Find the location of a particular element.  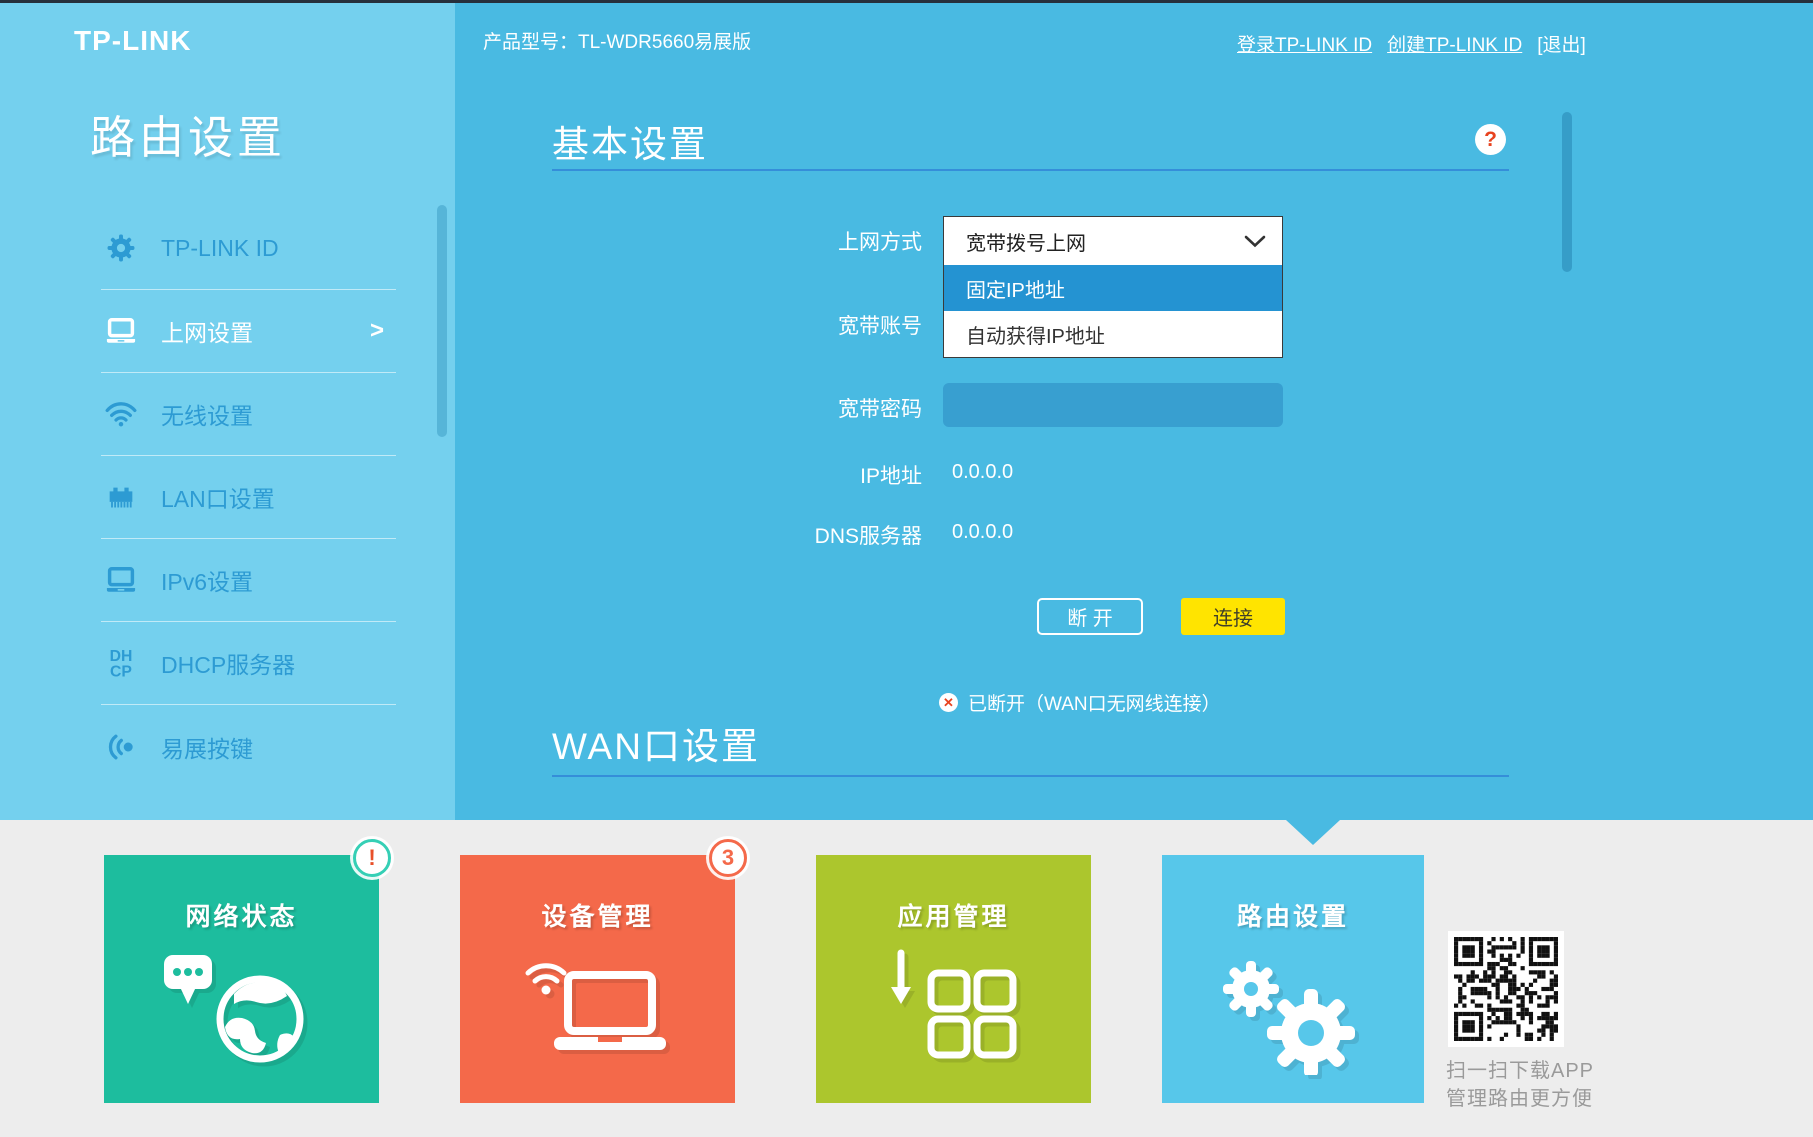

login-tplink-id-link: 登录TP-LINK ID is located at coordinates (1304, 43).